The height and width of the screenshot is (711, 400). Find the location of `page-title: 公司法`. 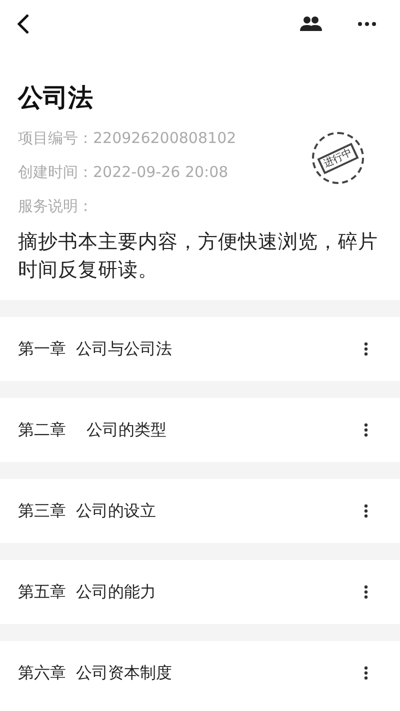

page-title: 公司法 is located at coordinates (56, 98).